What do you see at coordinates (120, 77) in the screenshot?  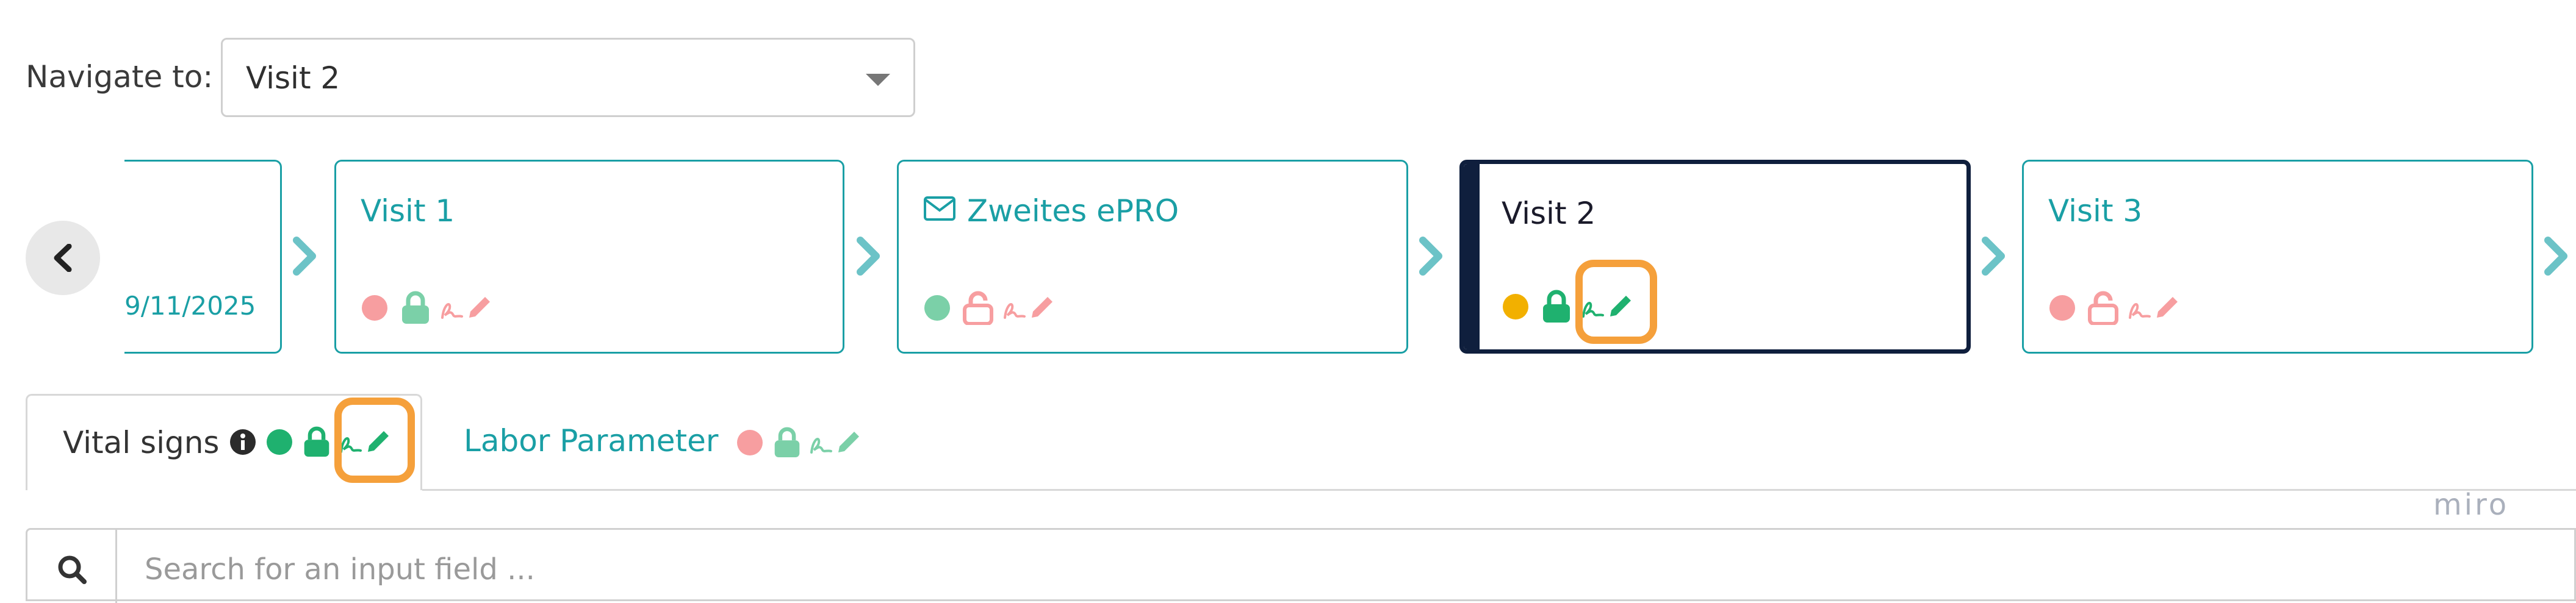 I see `navigate-label: Navigate to:` at bounding box center [120, 77].